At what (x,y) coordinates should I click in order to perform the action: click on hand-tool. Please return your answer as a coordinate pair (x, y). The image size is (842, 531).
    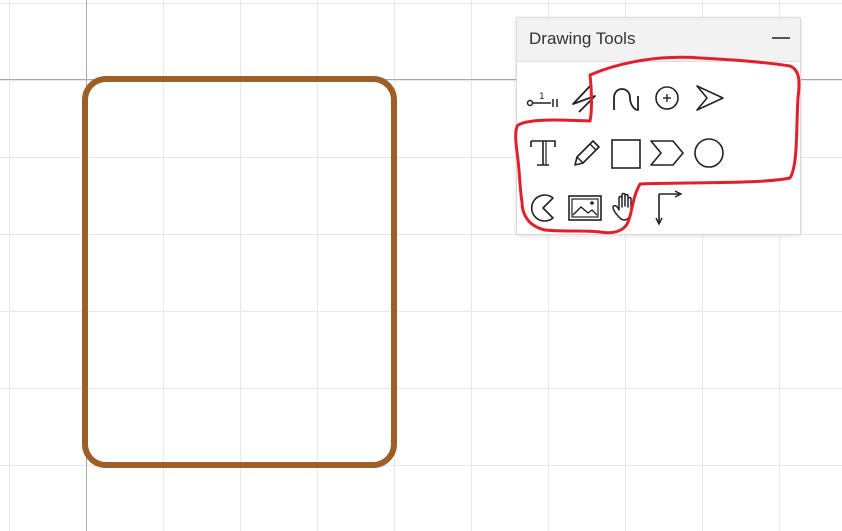
    Looking at the image, I should click on (626, 208).